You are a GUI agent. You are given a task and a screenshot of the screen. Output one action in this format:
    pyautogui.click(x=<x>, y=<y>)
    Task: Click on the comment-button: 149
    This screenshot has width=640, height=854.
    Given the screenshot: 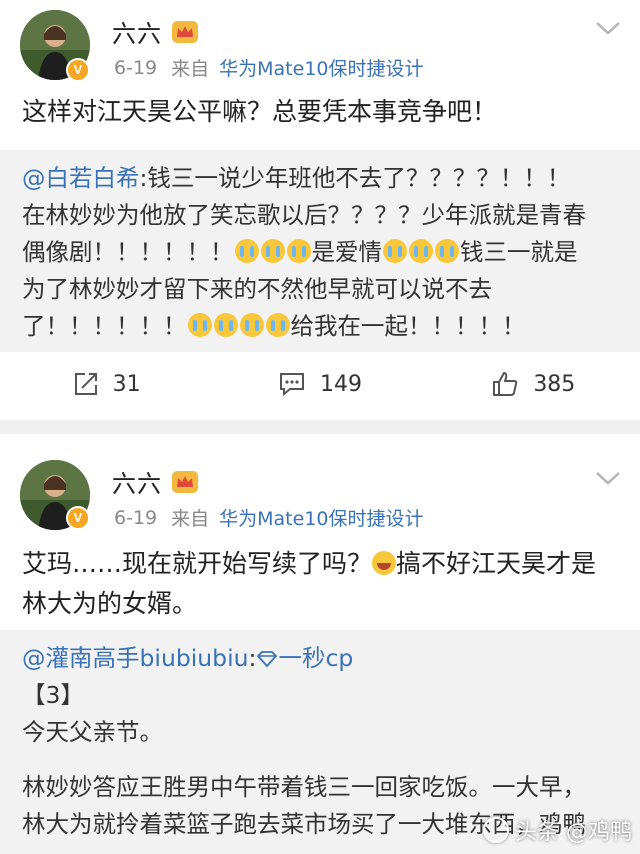 What is the action you would take?
    pyautogui.click(x=319, y=384)
    